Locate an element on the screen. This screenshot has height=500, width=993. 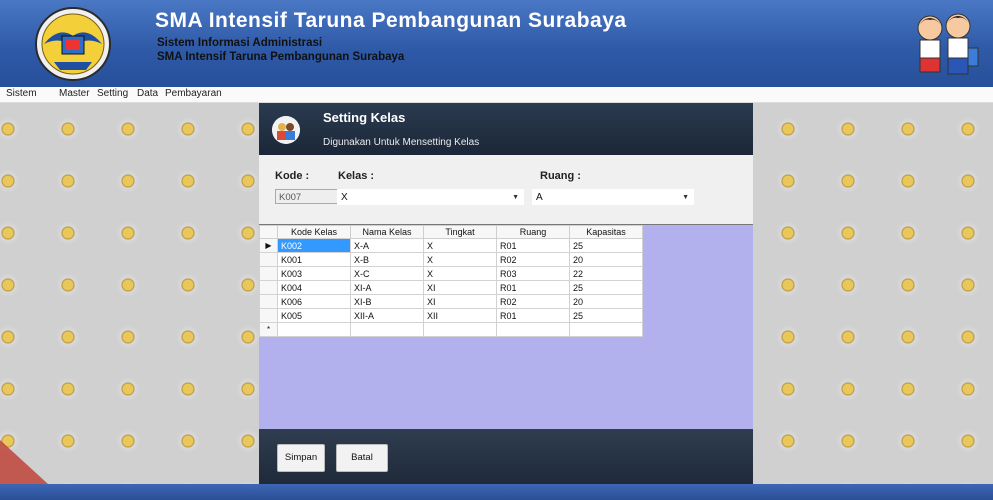
ruang-value: A is located at coordinates (539, 197).